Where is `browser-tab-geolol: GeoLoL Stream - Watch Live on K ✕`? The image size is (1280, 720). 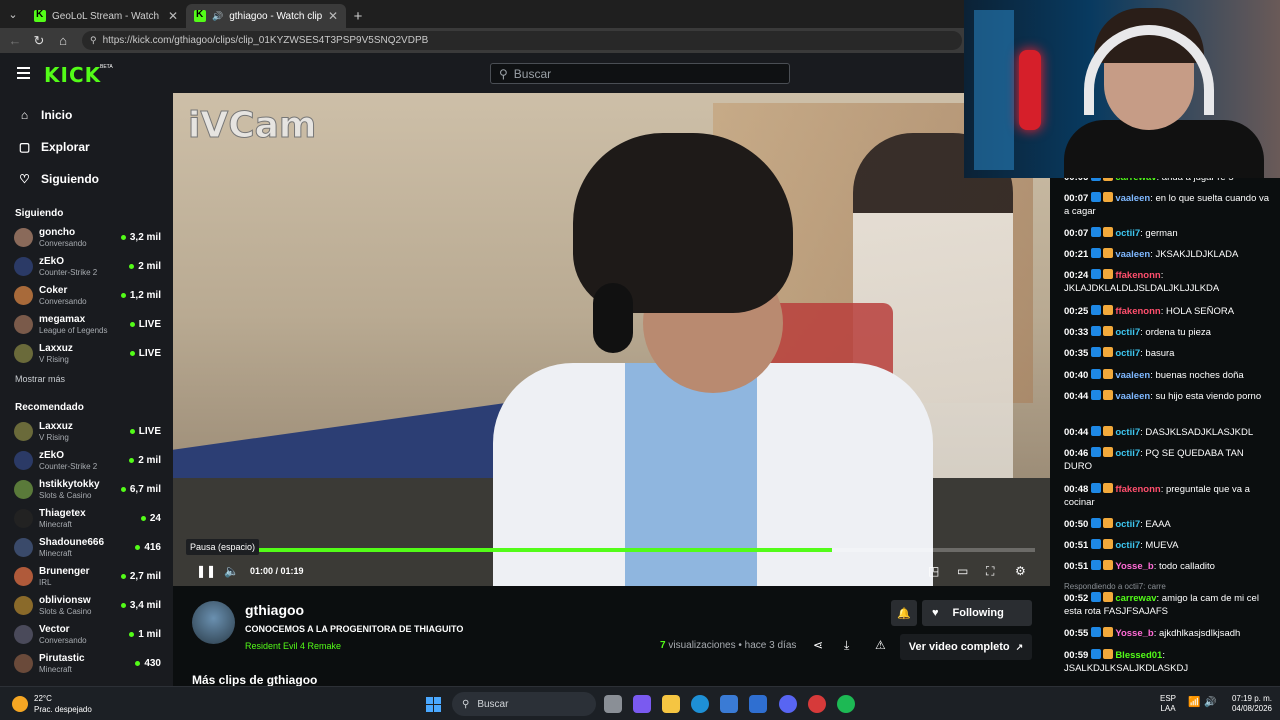 browser-tab-geolol: GeoLoL Stream - Watch Live on K ✕ is located at coordinates (106, 16).